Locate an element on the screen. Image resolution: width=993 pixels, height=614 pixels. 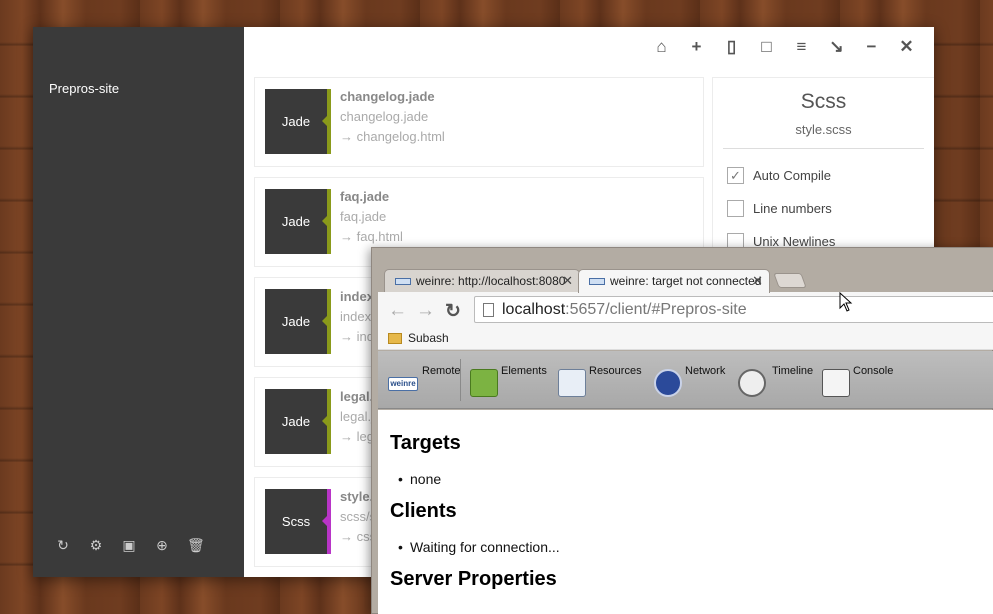
tool-label: Elements is located at coordinates (524, 371).